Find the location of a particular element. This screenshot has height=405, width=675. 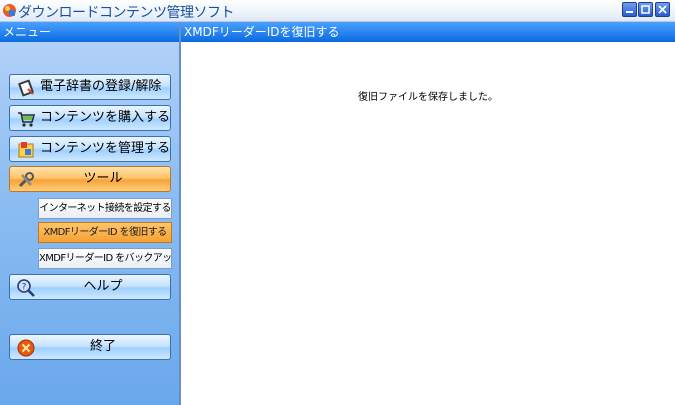

sidebar-item-label: 電子辞書の登録/解除 is located at coordinates (101, 86).